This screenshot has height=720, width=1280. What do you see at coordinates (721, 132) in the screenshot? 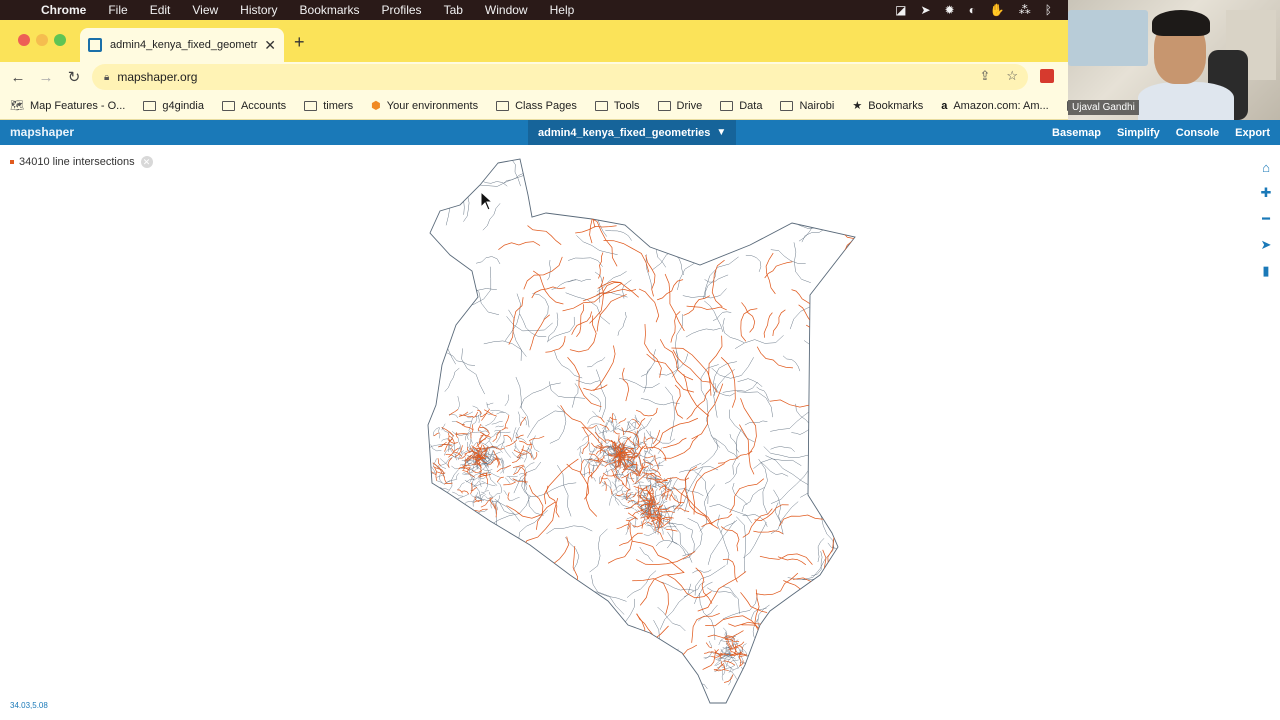
I see `caret-down-icon: ▼` at bounding box center [721, 132].